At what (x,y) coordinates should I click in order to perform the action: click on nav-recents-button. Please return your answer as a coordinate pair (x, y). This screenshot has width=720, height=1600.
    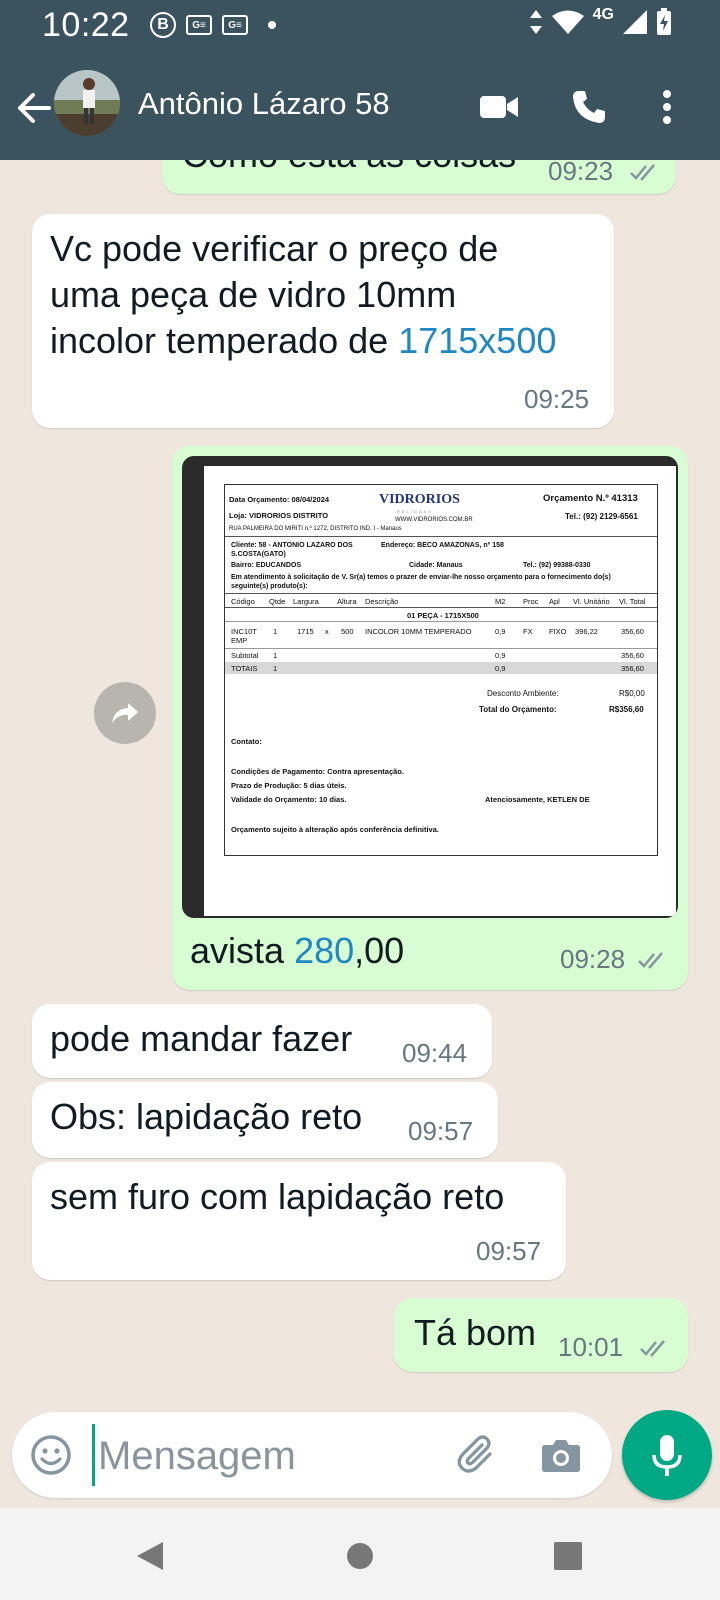
    Looking at the image, I should click on (568, 1556).